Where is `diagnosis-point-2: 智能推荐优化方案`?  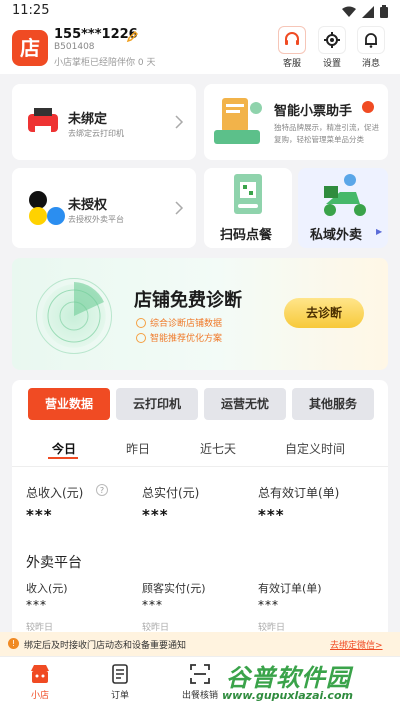
diagnosis-point-2: 智能推荐优化方案 is located at coordinates (179, 337).